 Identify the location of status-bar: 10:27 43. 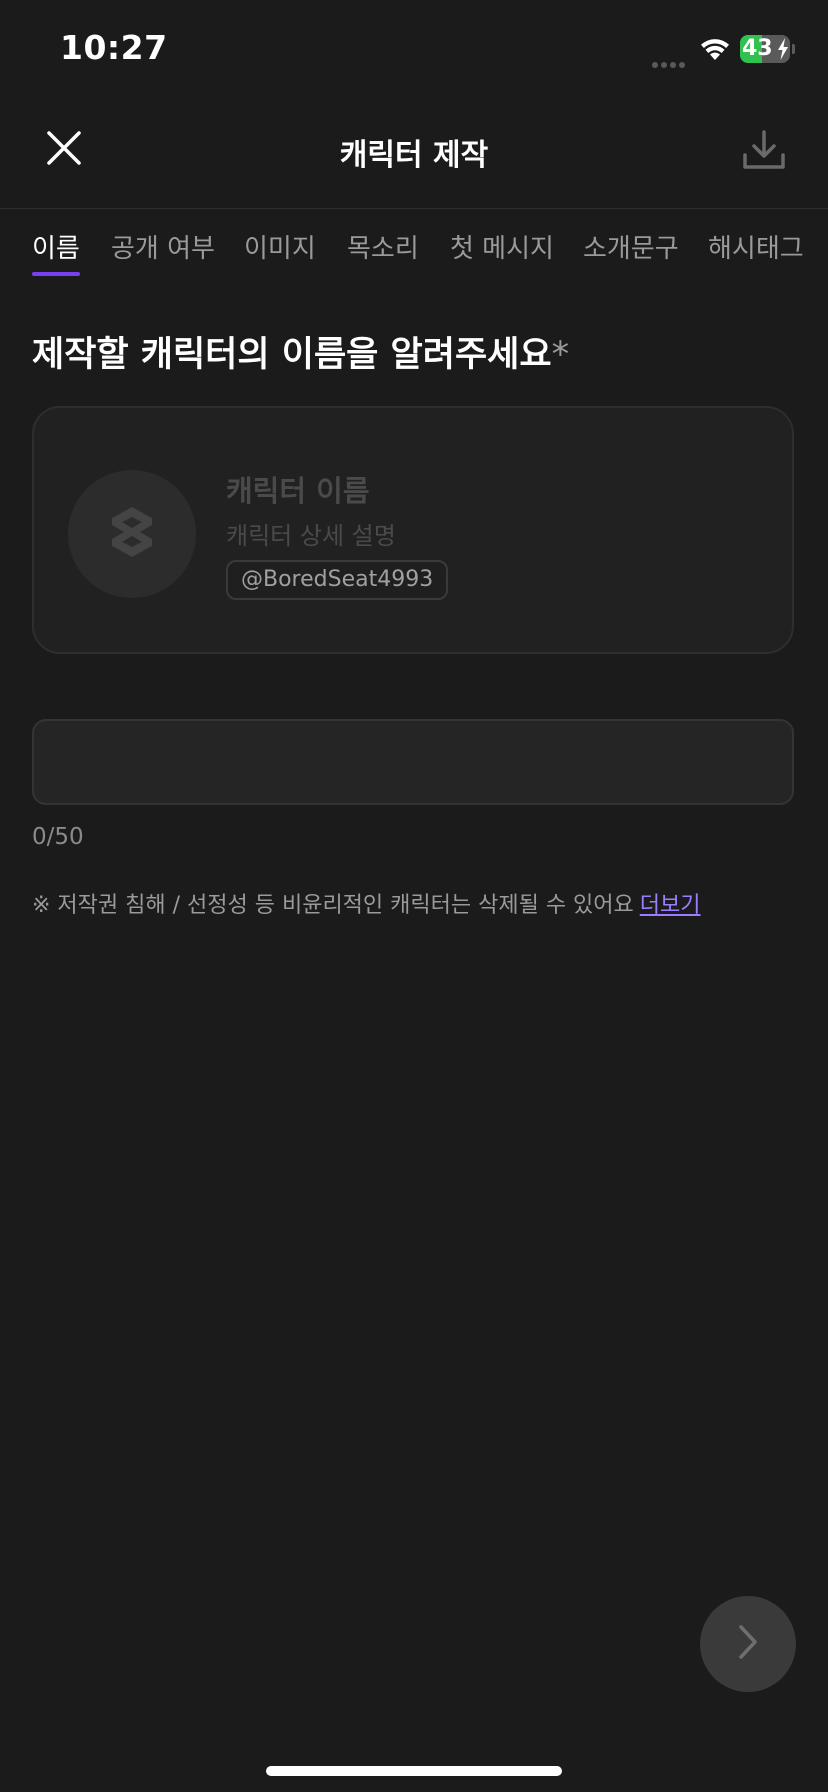
(414, 50).